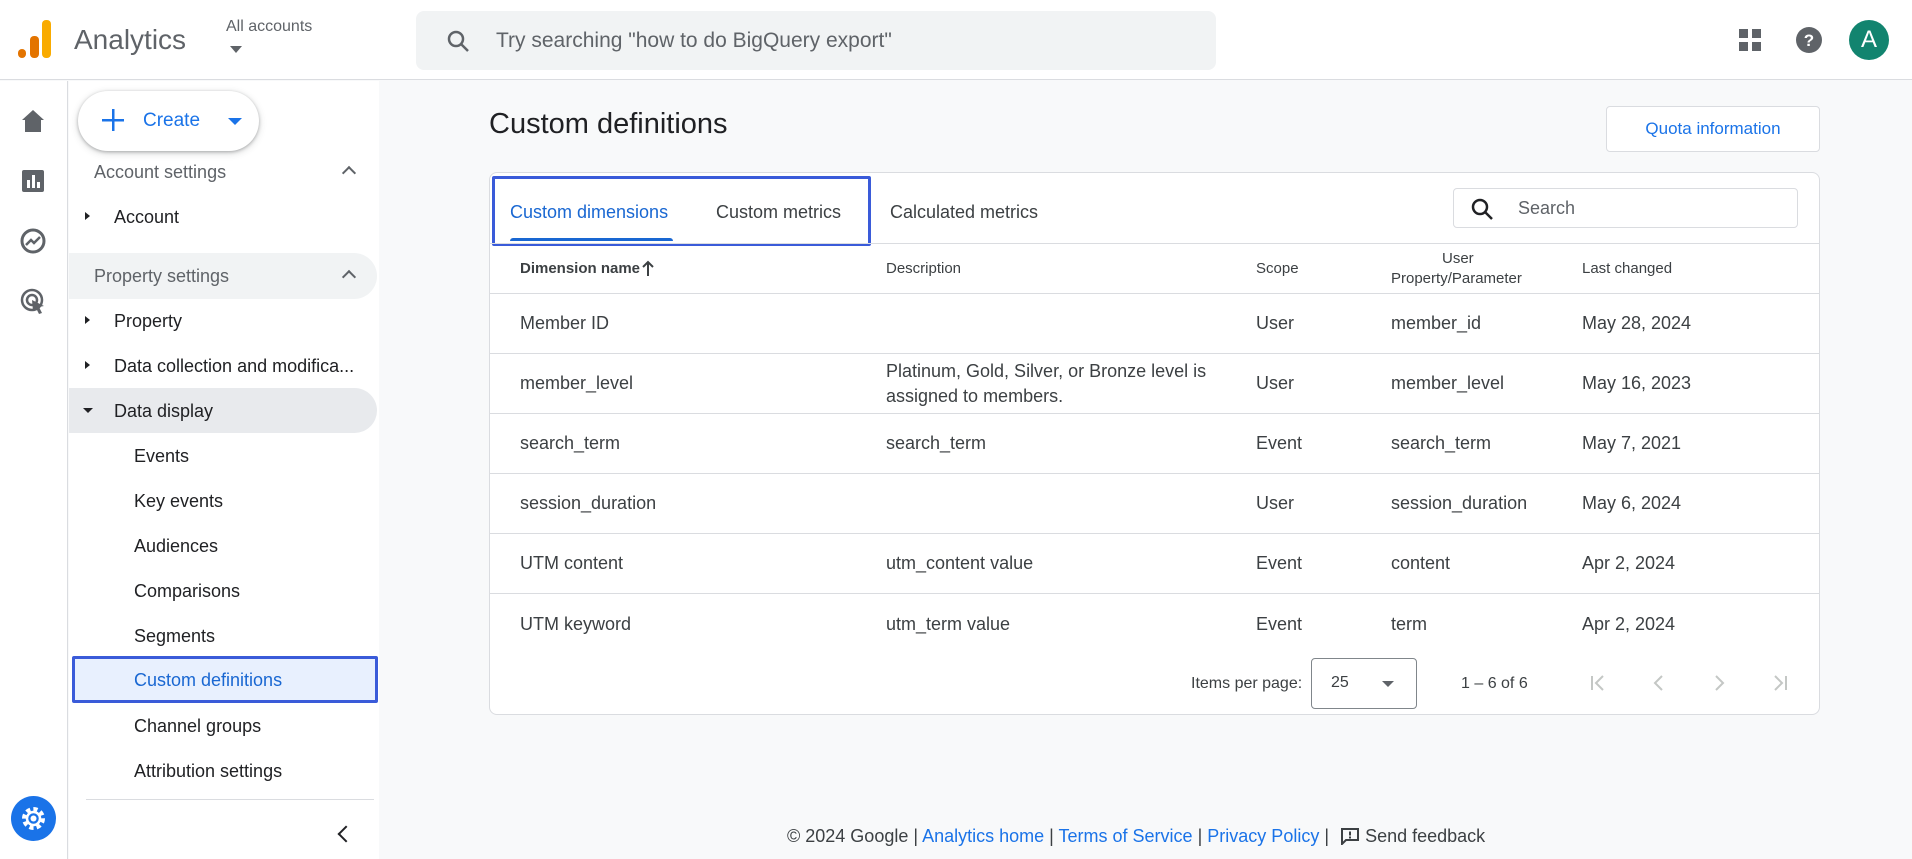  I want to click on sidebar-item-label: Custom definitions, so click(208, 680).